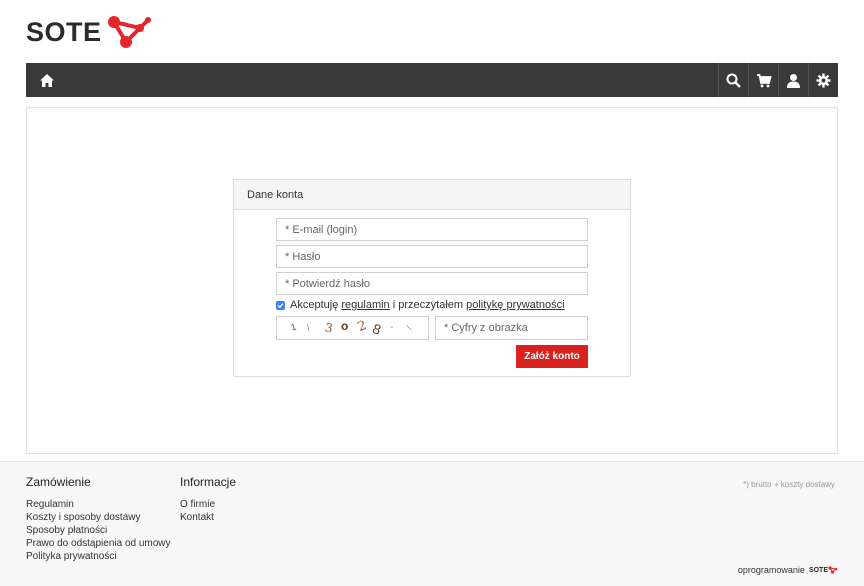 The image size is (864, 586). I want to click on password-field: * Hasło, so click(432, 256).